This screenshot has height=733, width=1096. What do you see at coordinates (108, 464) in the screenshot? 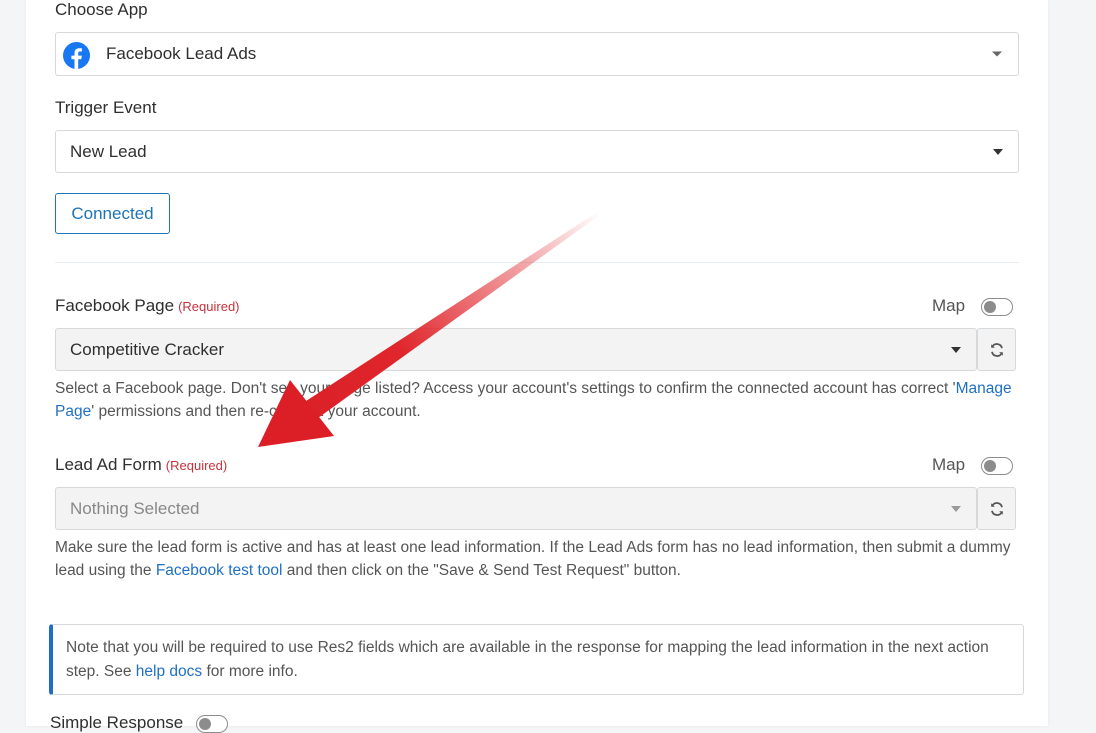
I see `lead-ad-form-label-text: Lead Ad Form` at bounding box center [108, 464].